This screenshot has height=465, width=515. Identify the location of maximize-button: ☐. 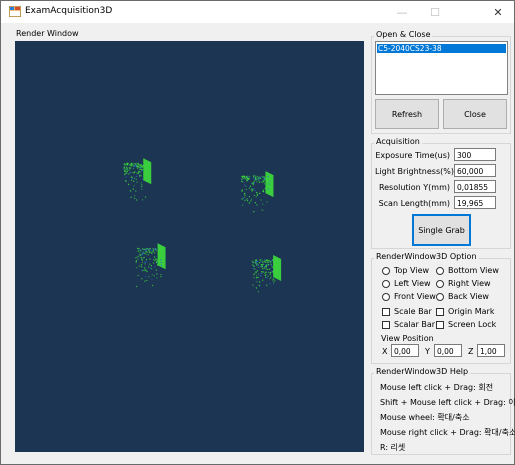
(435, 12).